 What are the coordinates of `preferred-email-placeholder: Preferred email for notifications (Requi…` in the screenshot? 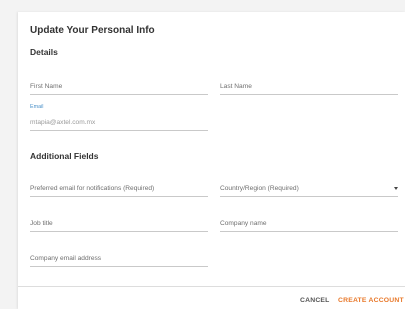 It's located at (92, 188).